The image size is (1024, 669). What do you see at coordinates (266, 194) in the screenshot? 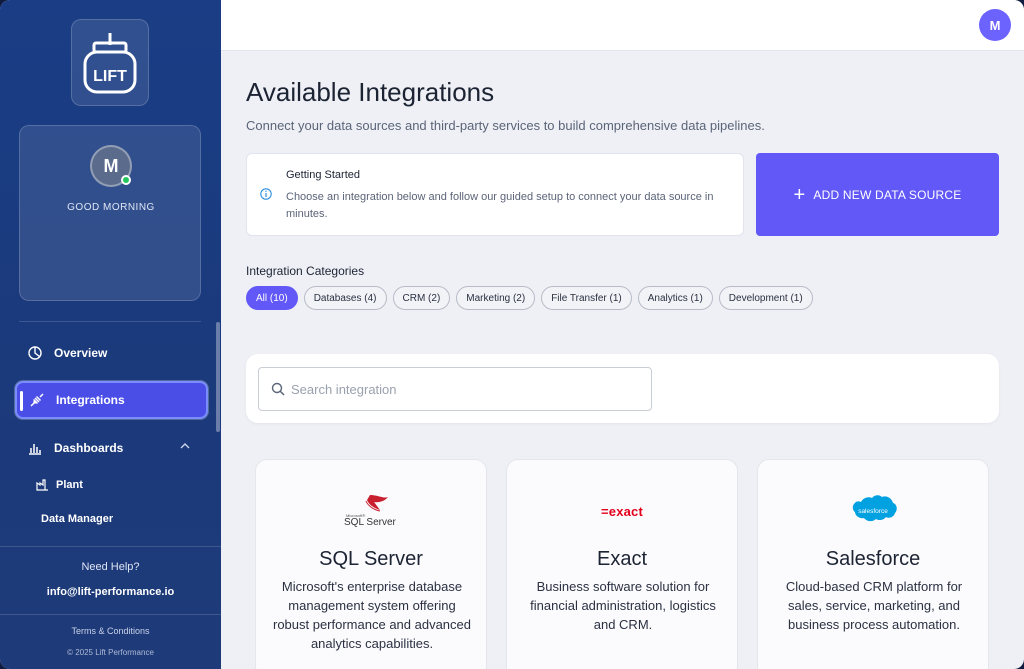
I see `info-icon` at bounding box center [266, 194].